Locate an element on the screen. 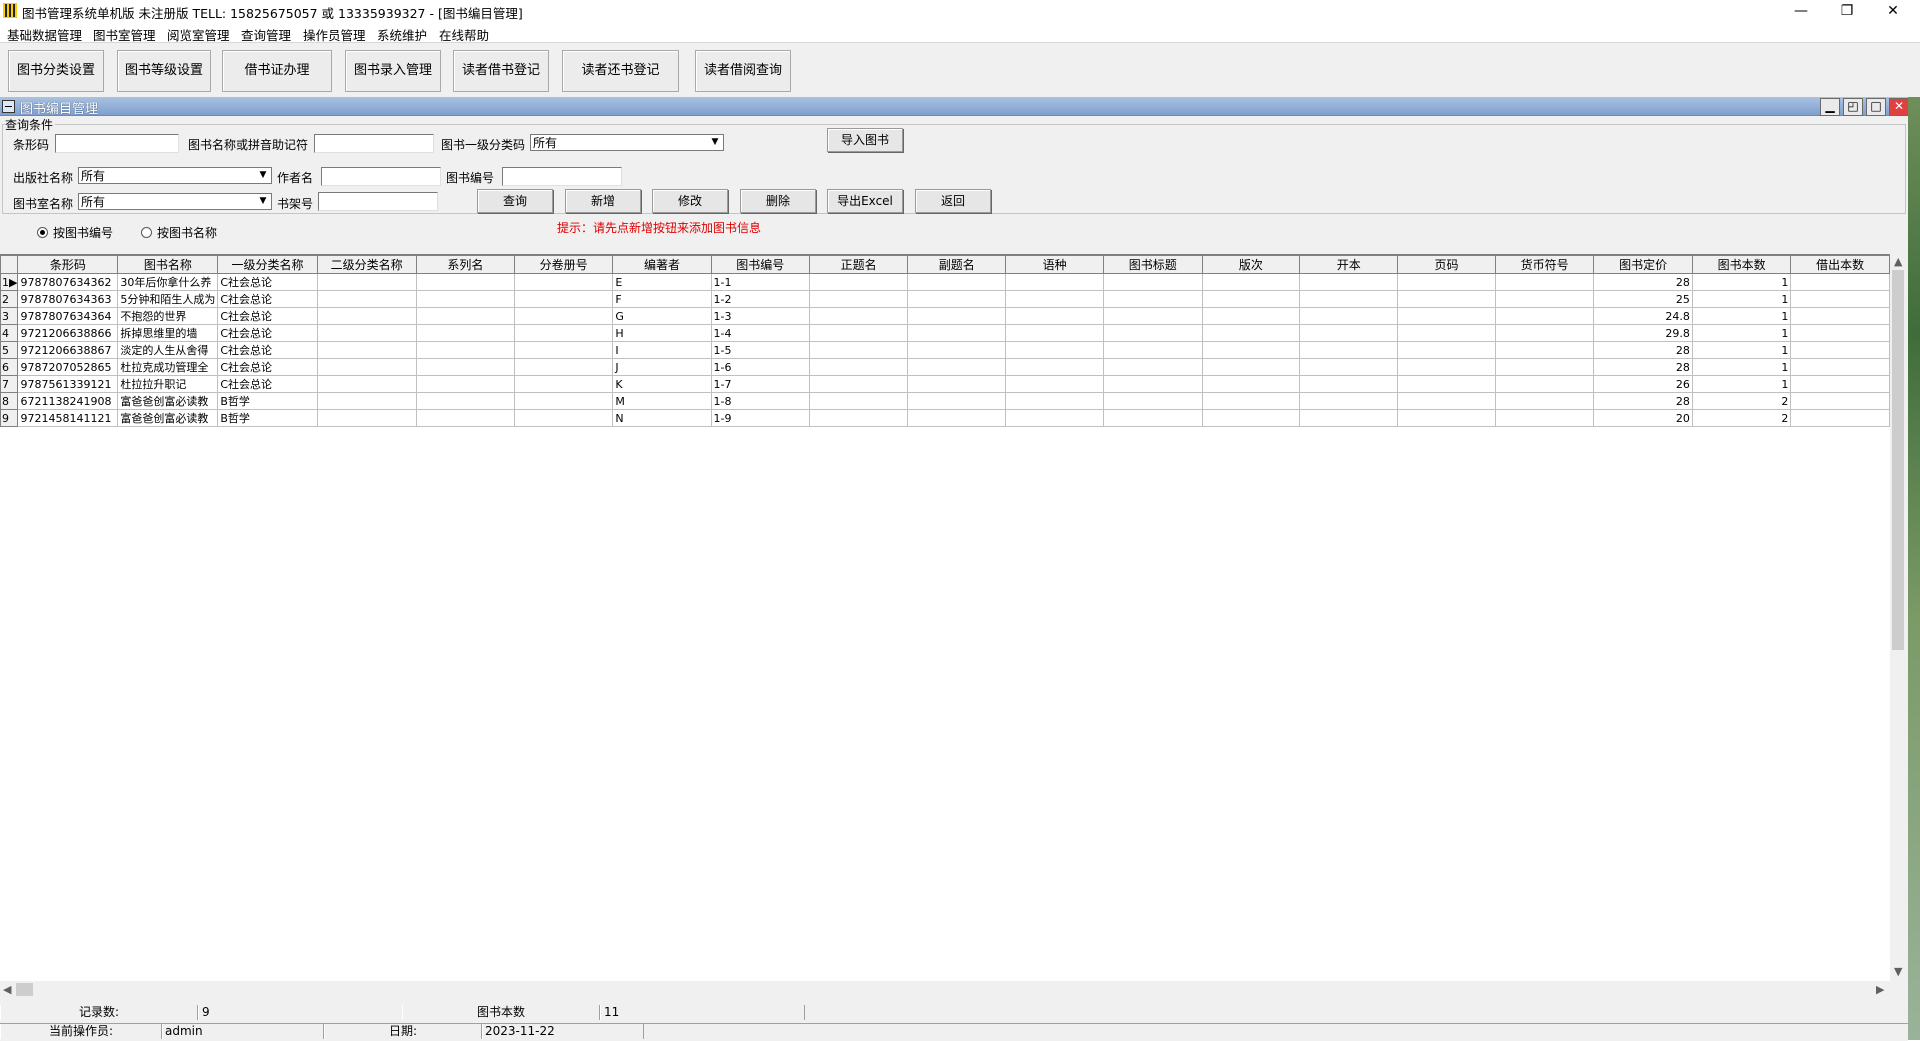 This screenshot has height=1041, width=1920. row-indicator: 6 is located at coordinates (9, 367).